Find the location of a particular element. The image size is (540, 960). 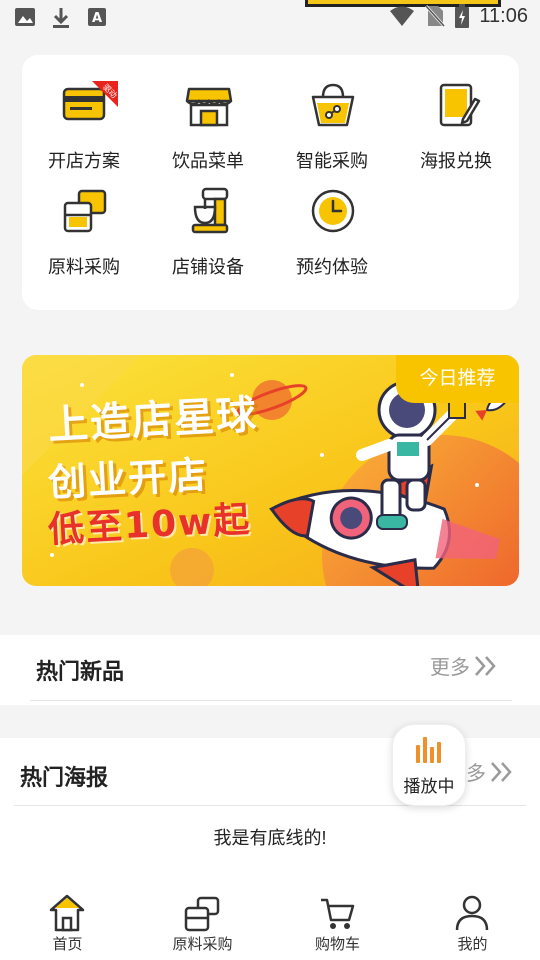

wifi-icon is located at coordinates (402, 16).